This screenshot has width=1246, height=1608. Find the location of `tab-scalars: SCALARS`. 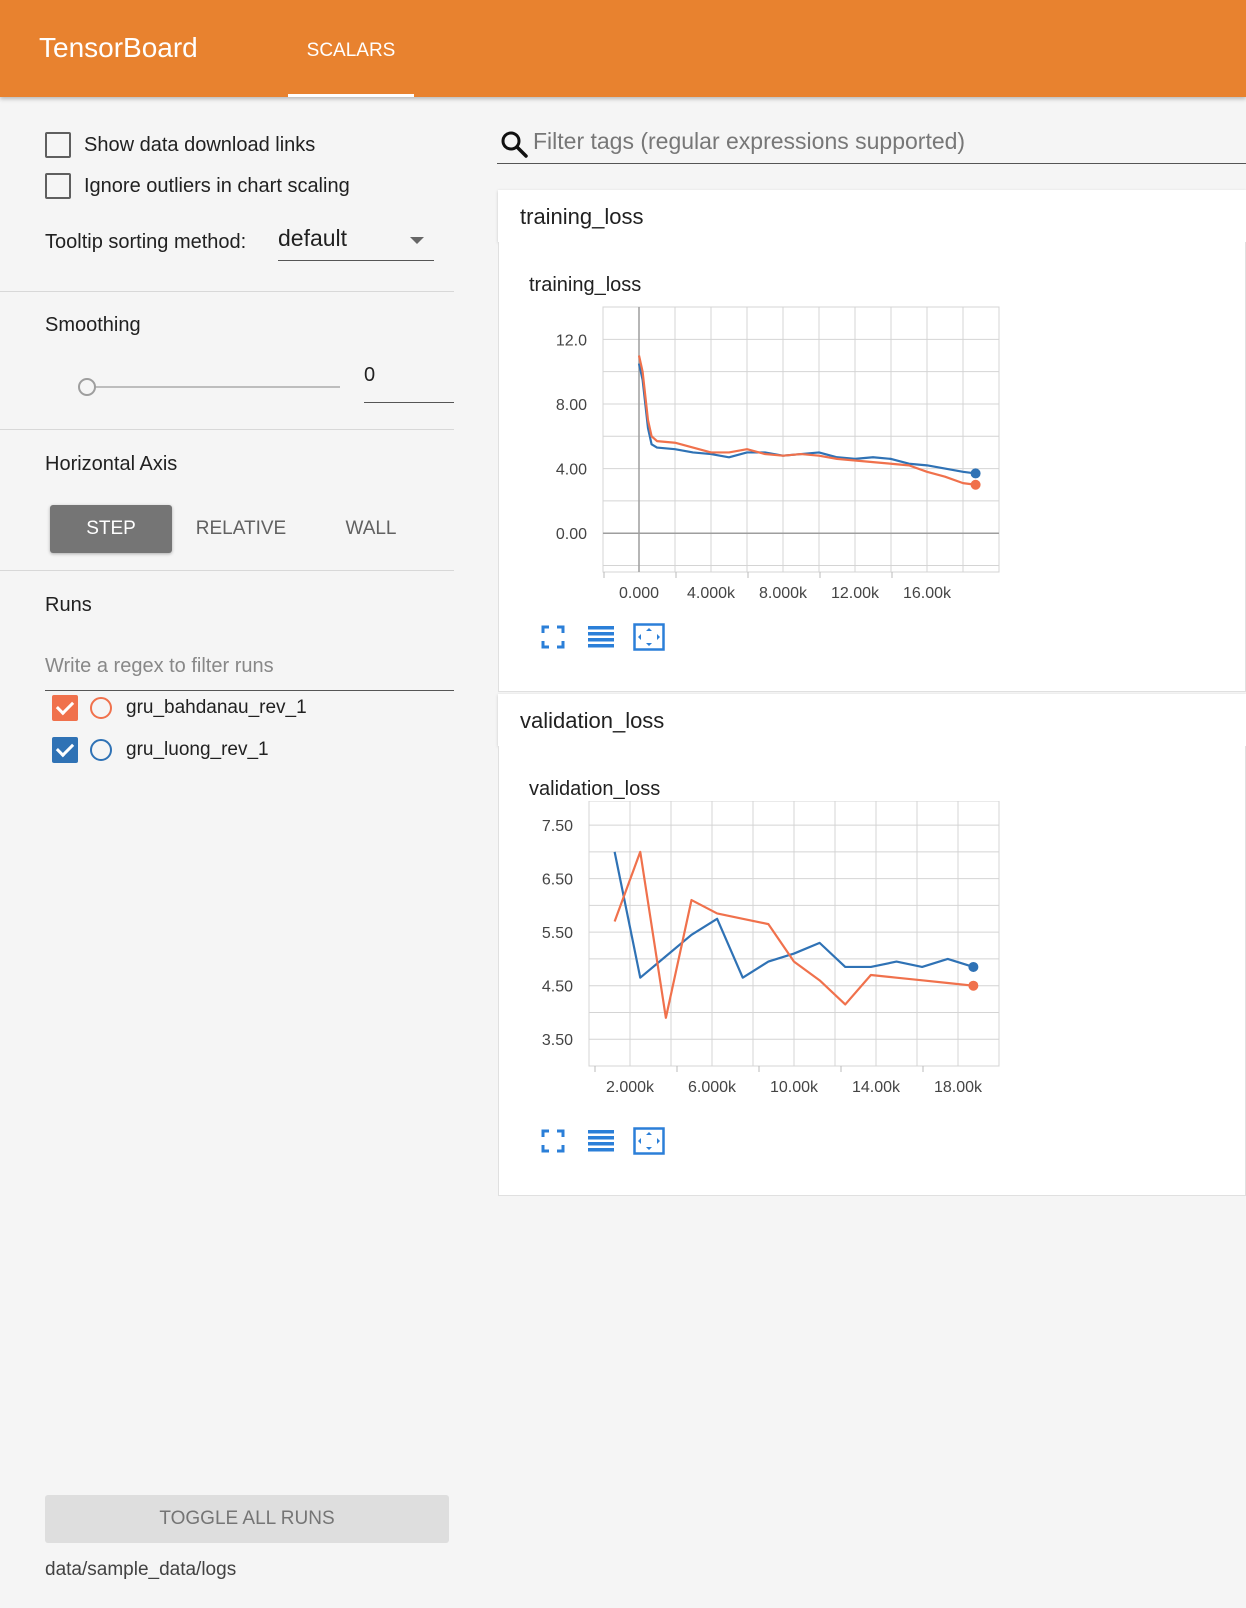

tab-scalars: SCALARS is located at coordinates (351, 48).